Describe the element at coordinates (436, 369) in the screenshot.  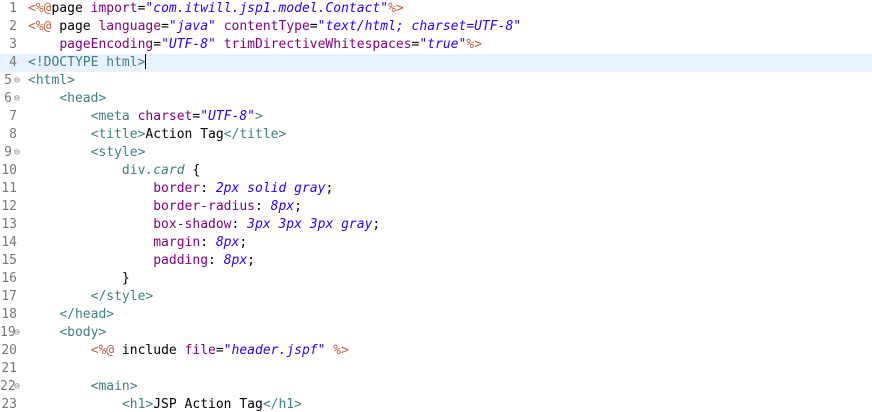
I see `code-line: 21` at that location.